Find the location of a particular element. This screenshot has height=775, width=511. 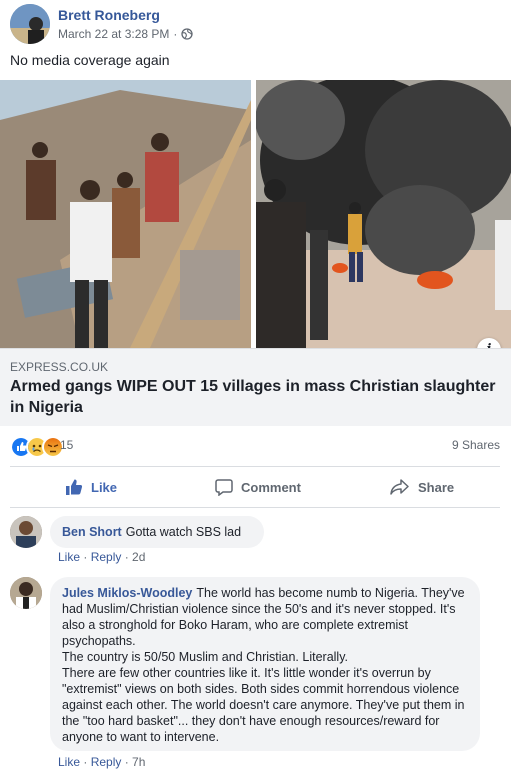

comment-button: Comment is located at coordinates (363, 487).